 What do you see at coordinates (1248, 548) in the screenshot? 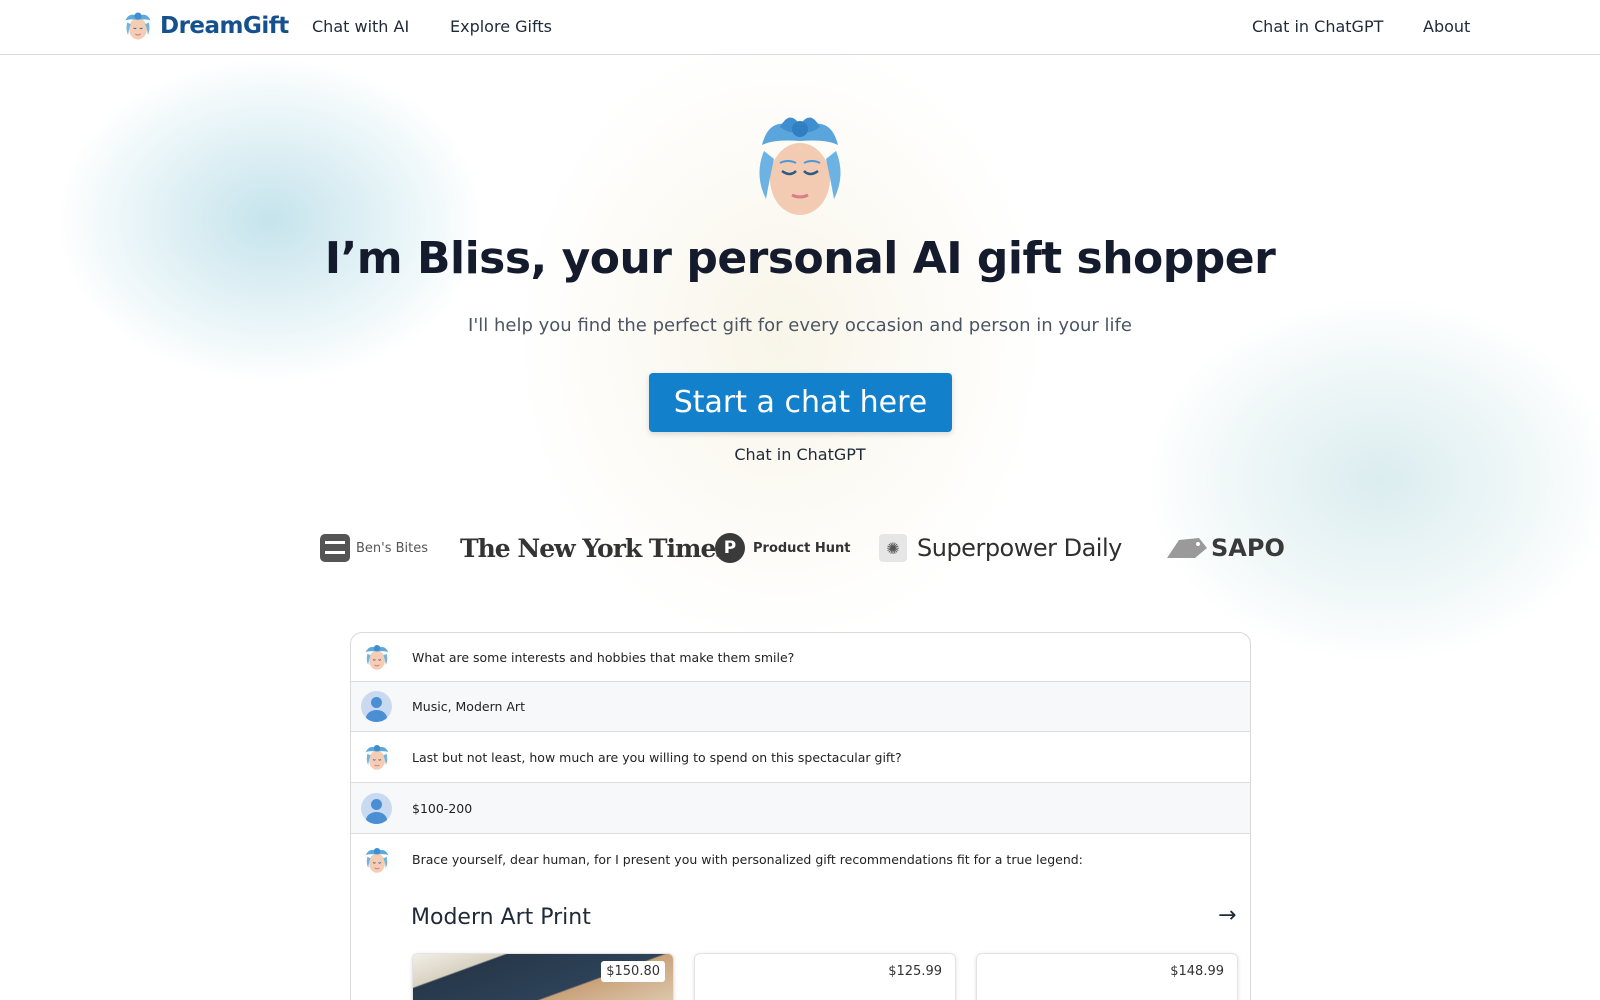
I see `sapo-label: SAPO` at bounding box center [1248, 548].